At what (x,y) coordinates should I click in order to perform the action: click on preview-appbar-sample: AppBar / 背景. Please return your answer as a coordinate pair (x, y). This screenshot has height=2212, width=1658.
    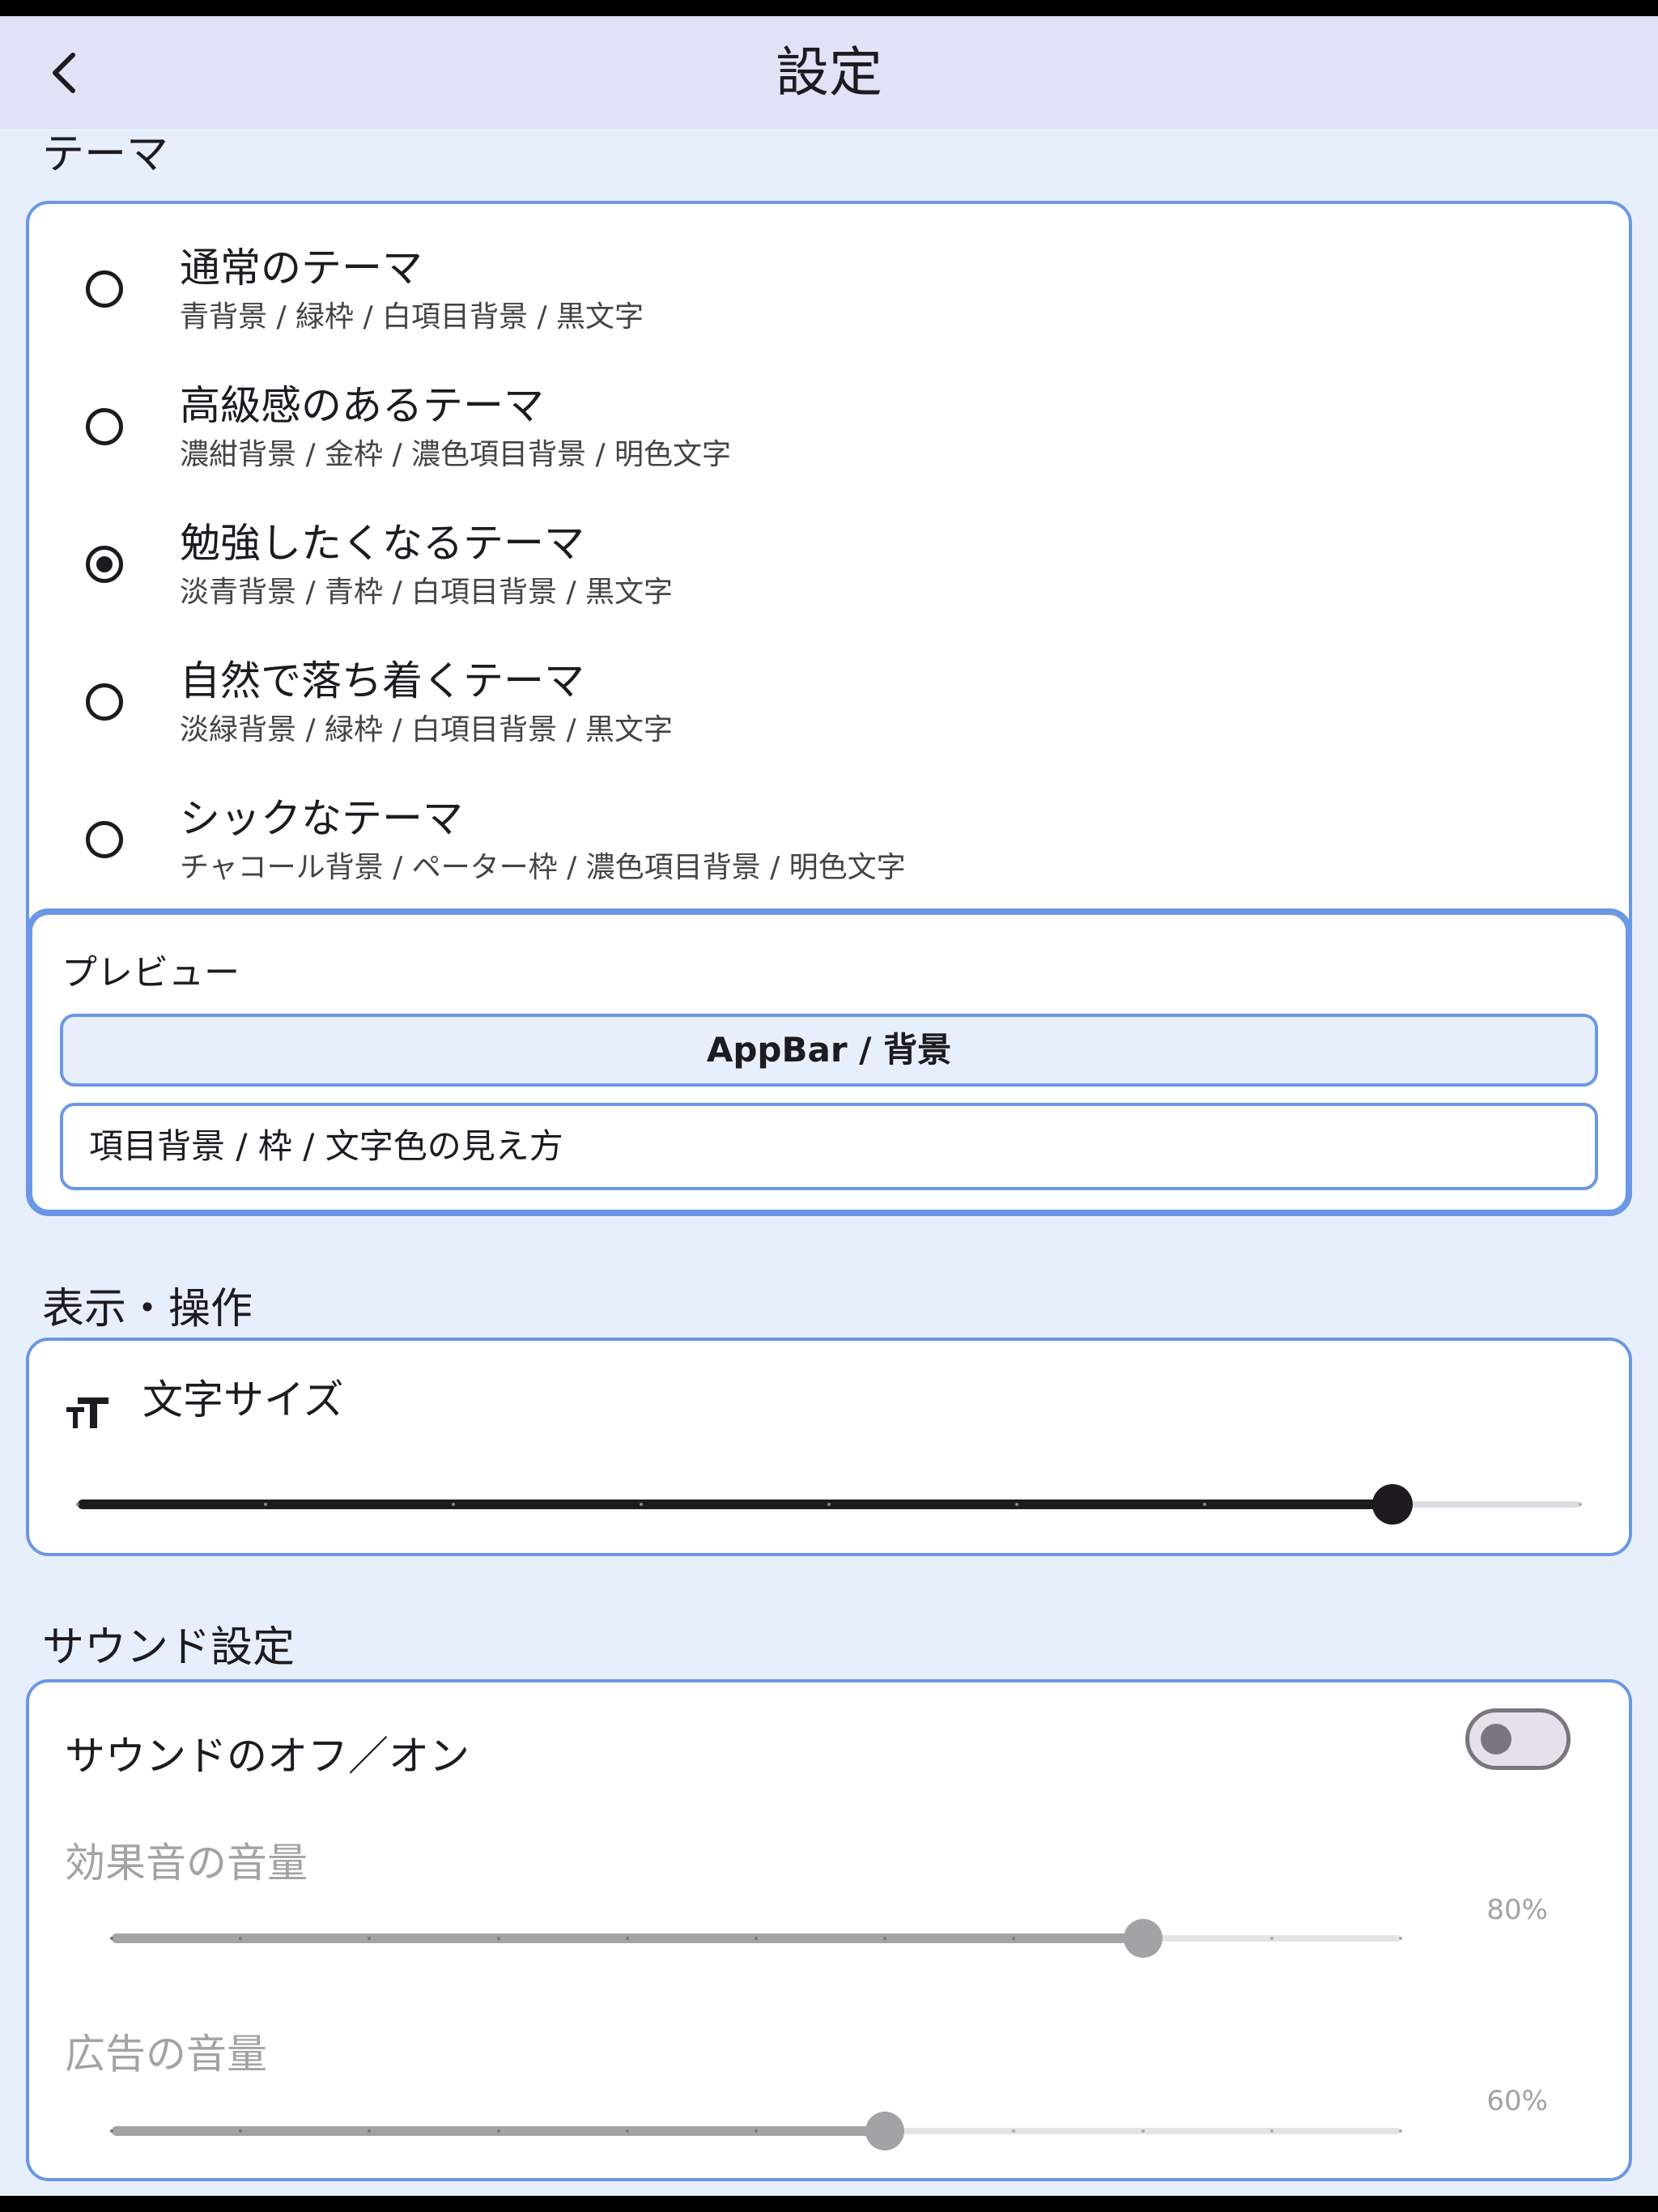
    Looking at the image, I should click on (829, 1051).